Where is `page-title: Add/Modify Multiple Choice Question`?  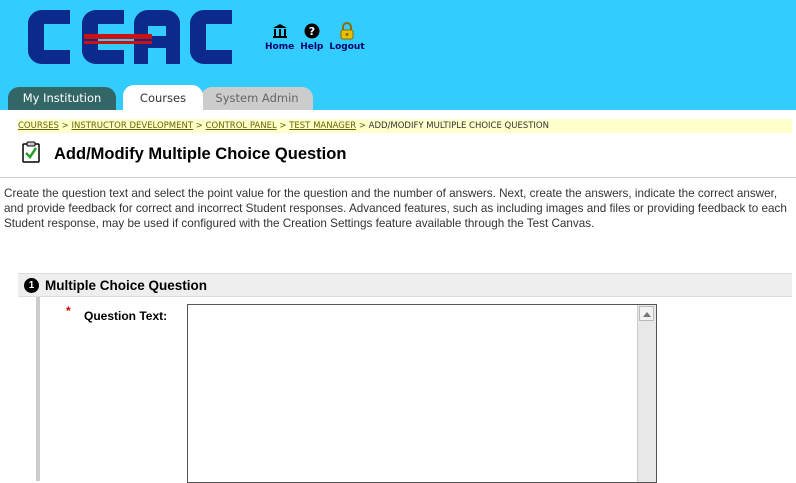
page-title: Add/Modify Multiple Choice Question is located at coordinates (200, 153).